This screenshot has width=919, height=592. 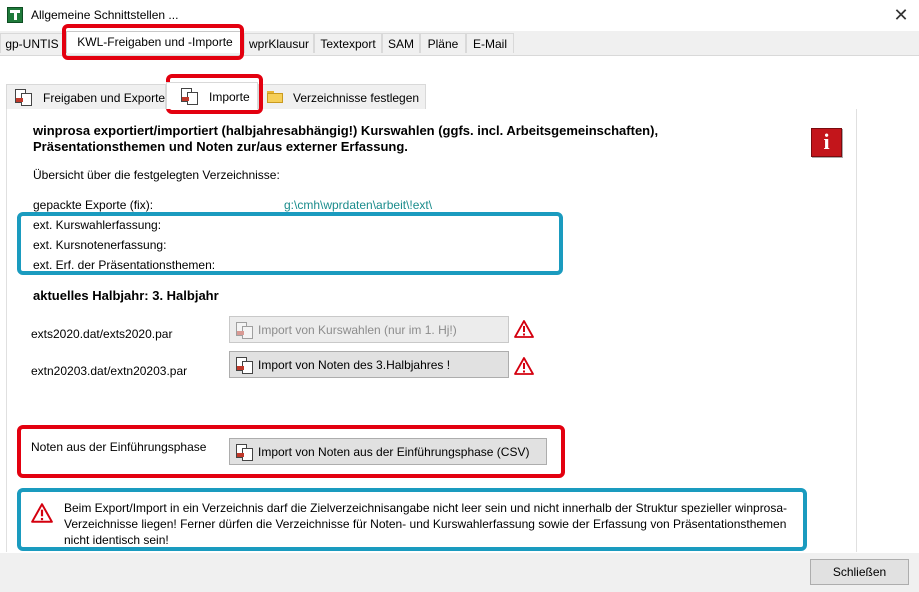 What do you see at coordinates (279, 43) in the screenshot?
I see `tab-wprklausur: wprKlausur` at bounding box center [279, 43].